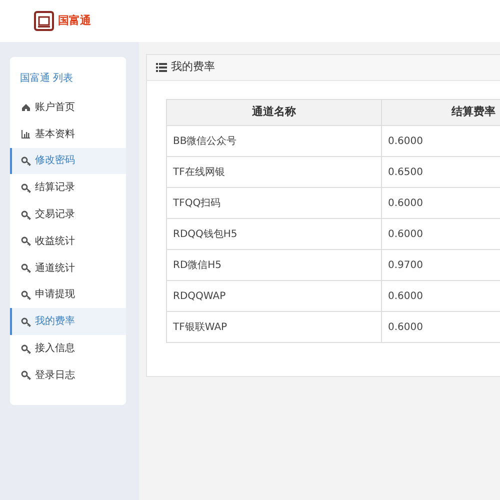 This screenshot has width=500, height=500. I want to click on home-icon, so click(26, 107).